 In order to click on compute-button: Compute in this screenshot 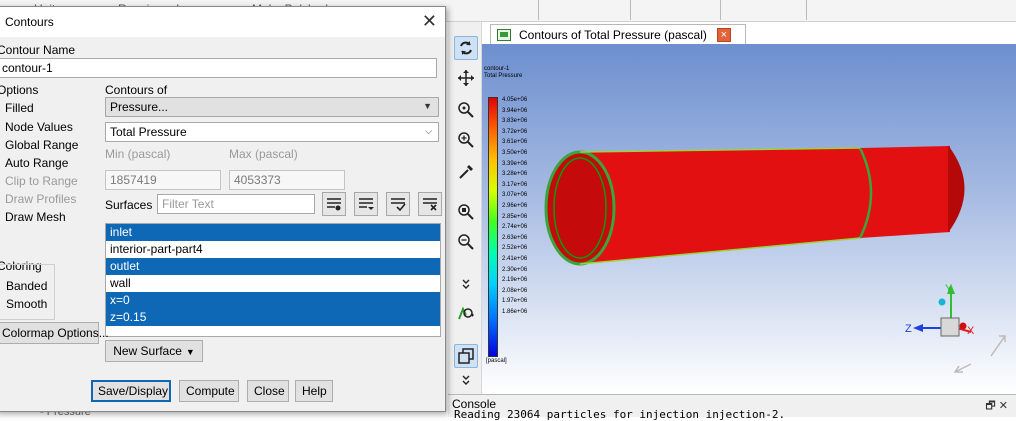, I will do `click(209, 391)`.